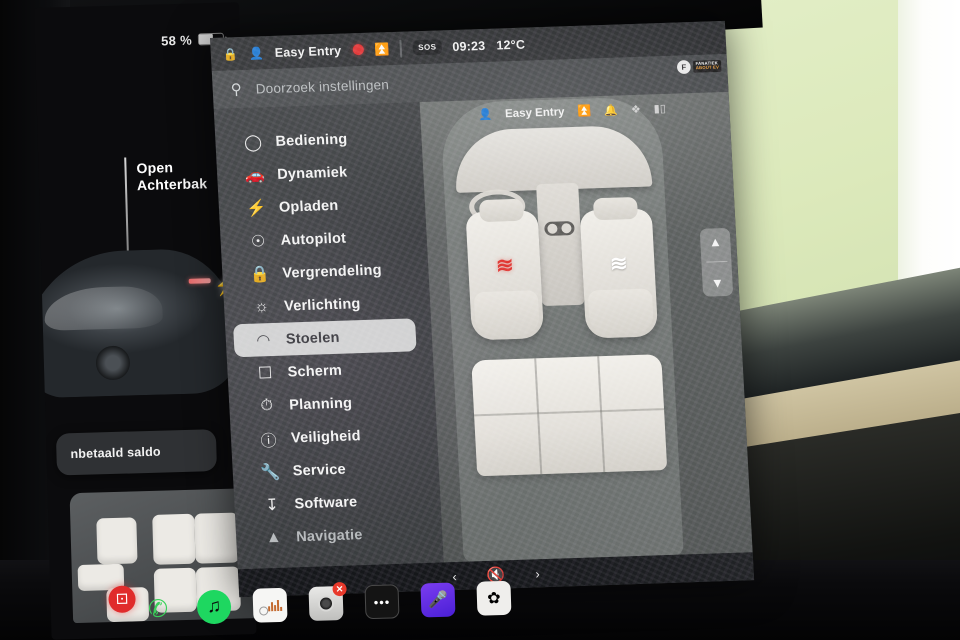 Image resolution: width=960 pixels, height=640 pixels. I want to click on spotify-icon: ♫, so click(214, 606).